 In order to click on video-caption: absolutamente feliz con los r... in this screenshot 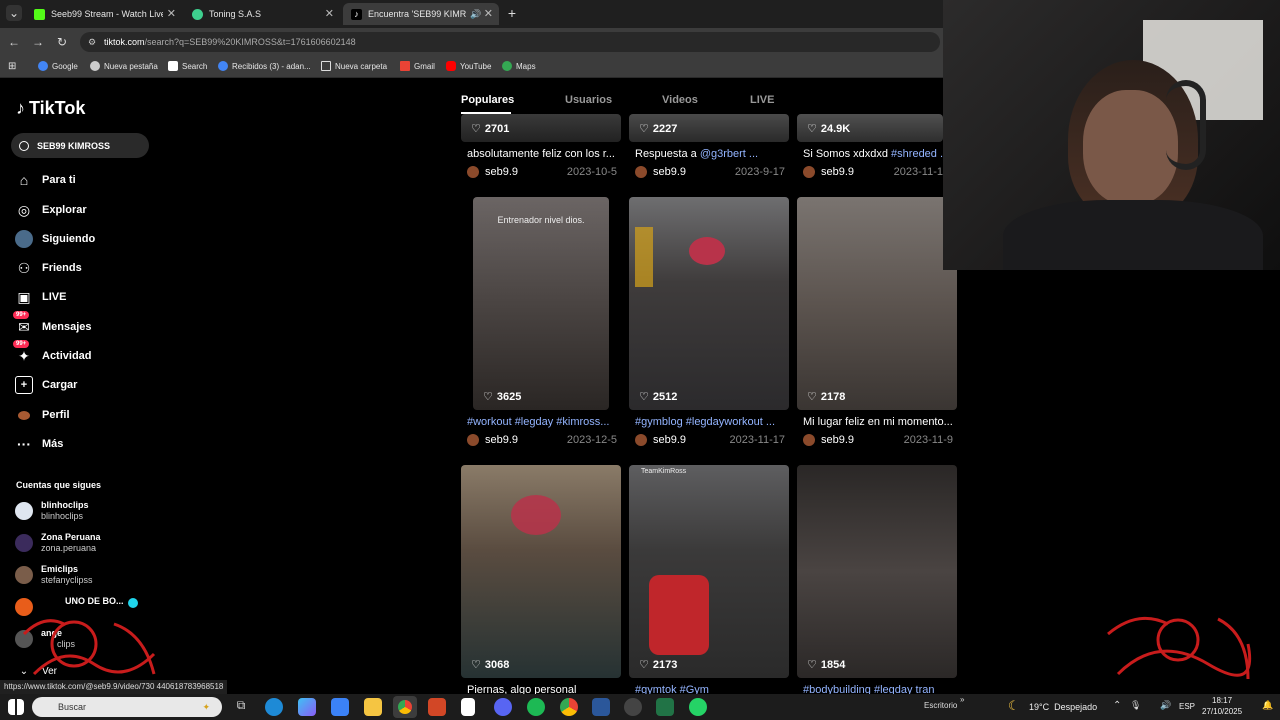, I will do `click(542, 154)`.